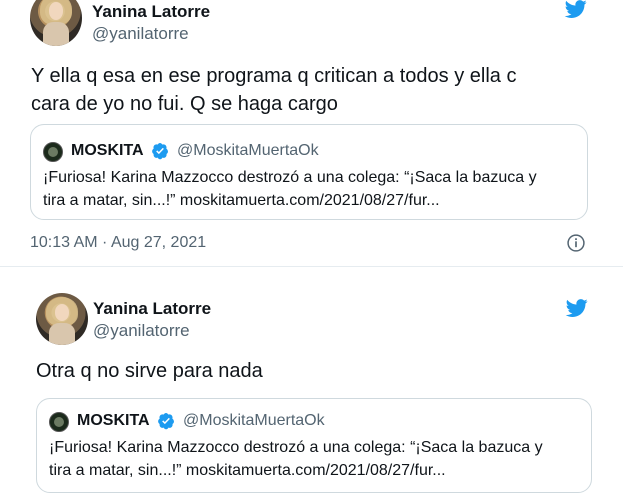  I want to click on tweet-timestamp: 10:13 AM · Aug 27, 2021, so click(118, 243).